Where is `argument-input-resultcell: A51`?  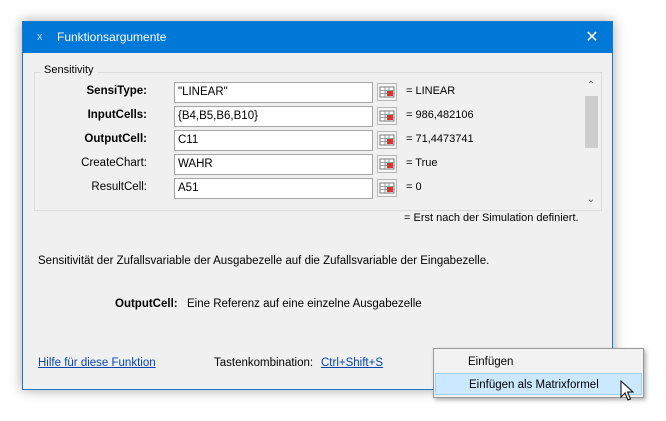 argument-input-resultcell: A51 is located at coordinates (273, 188).